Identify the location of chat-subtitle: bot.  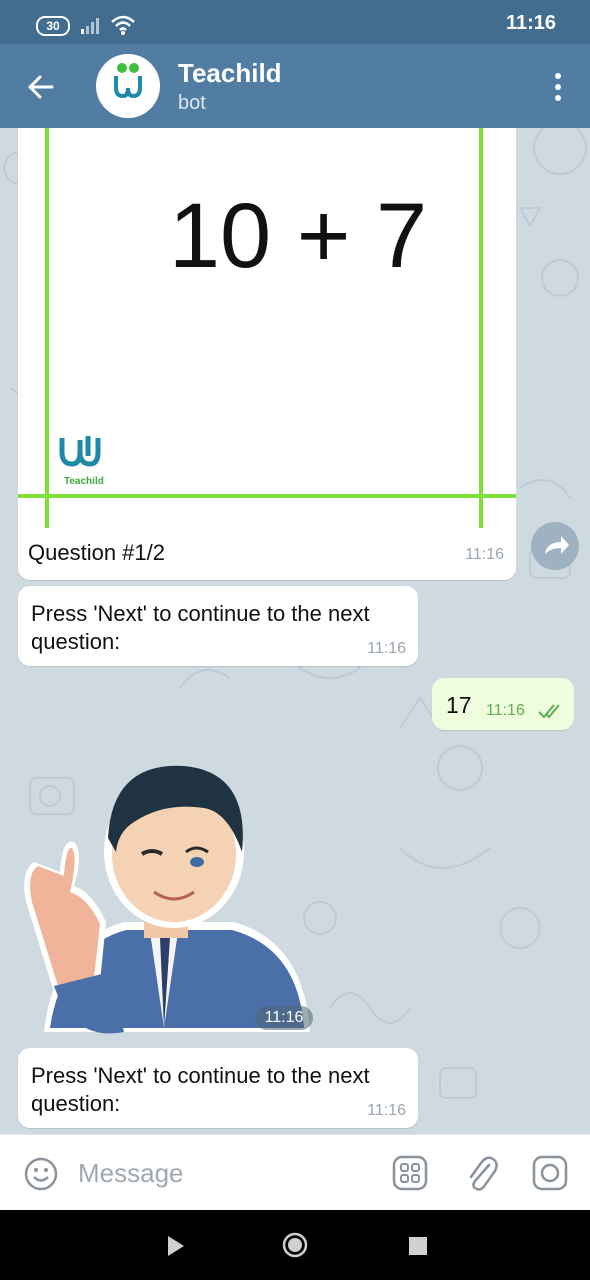
(192, 103).